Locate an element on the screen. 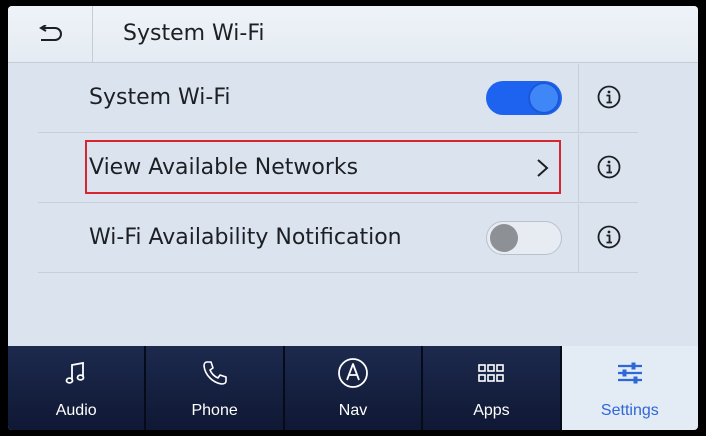  navigation-icon is located at coordinates (353, 373).